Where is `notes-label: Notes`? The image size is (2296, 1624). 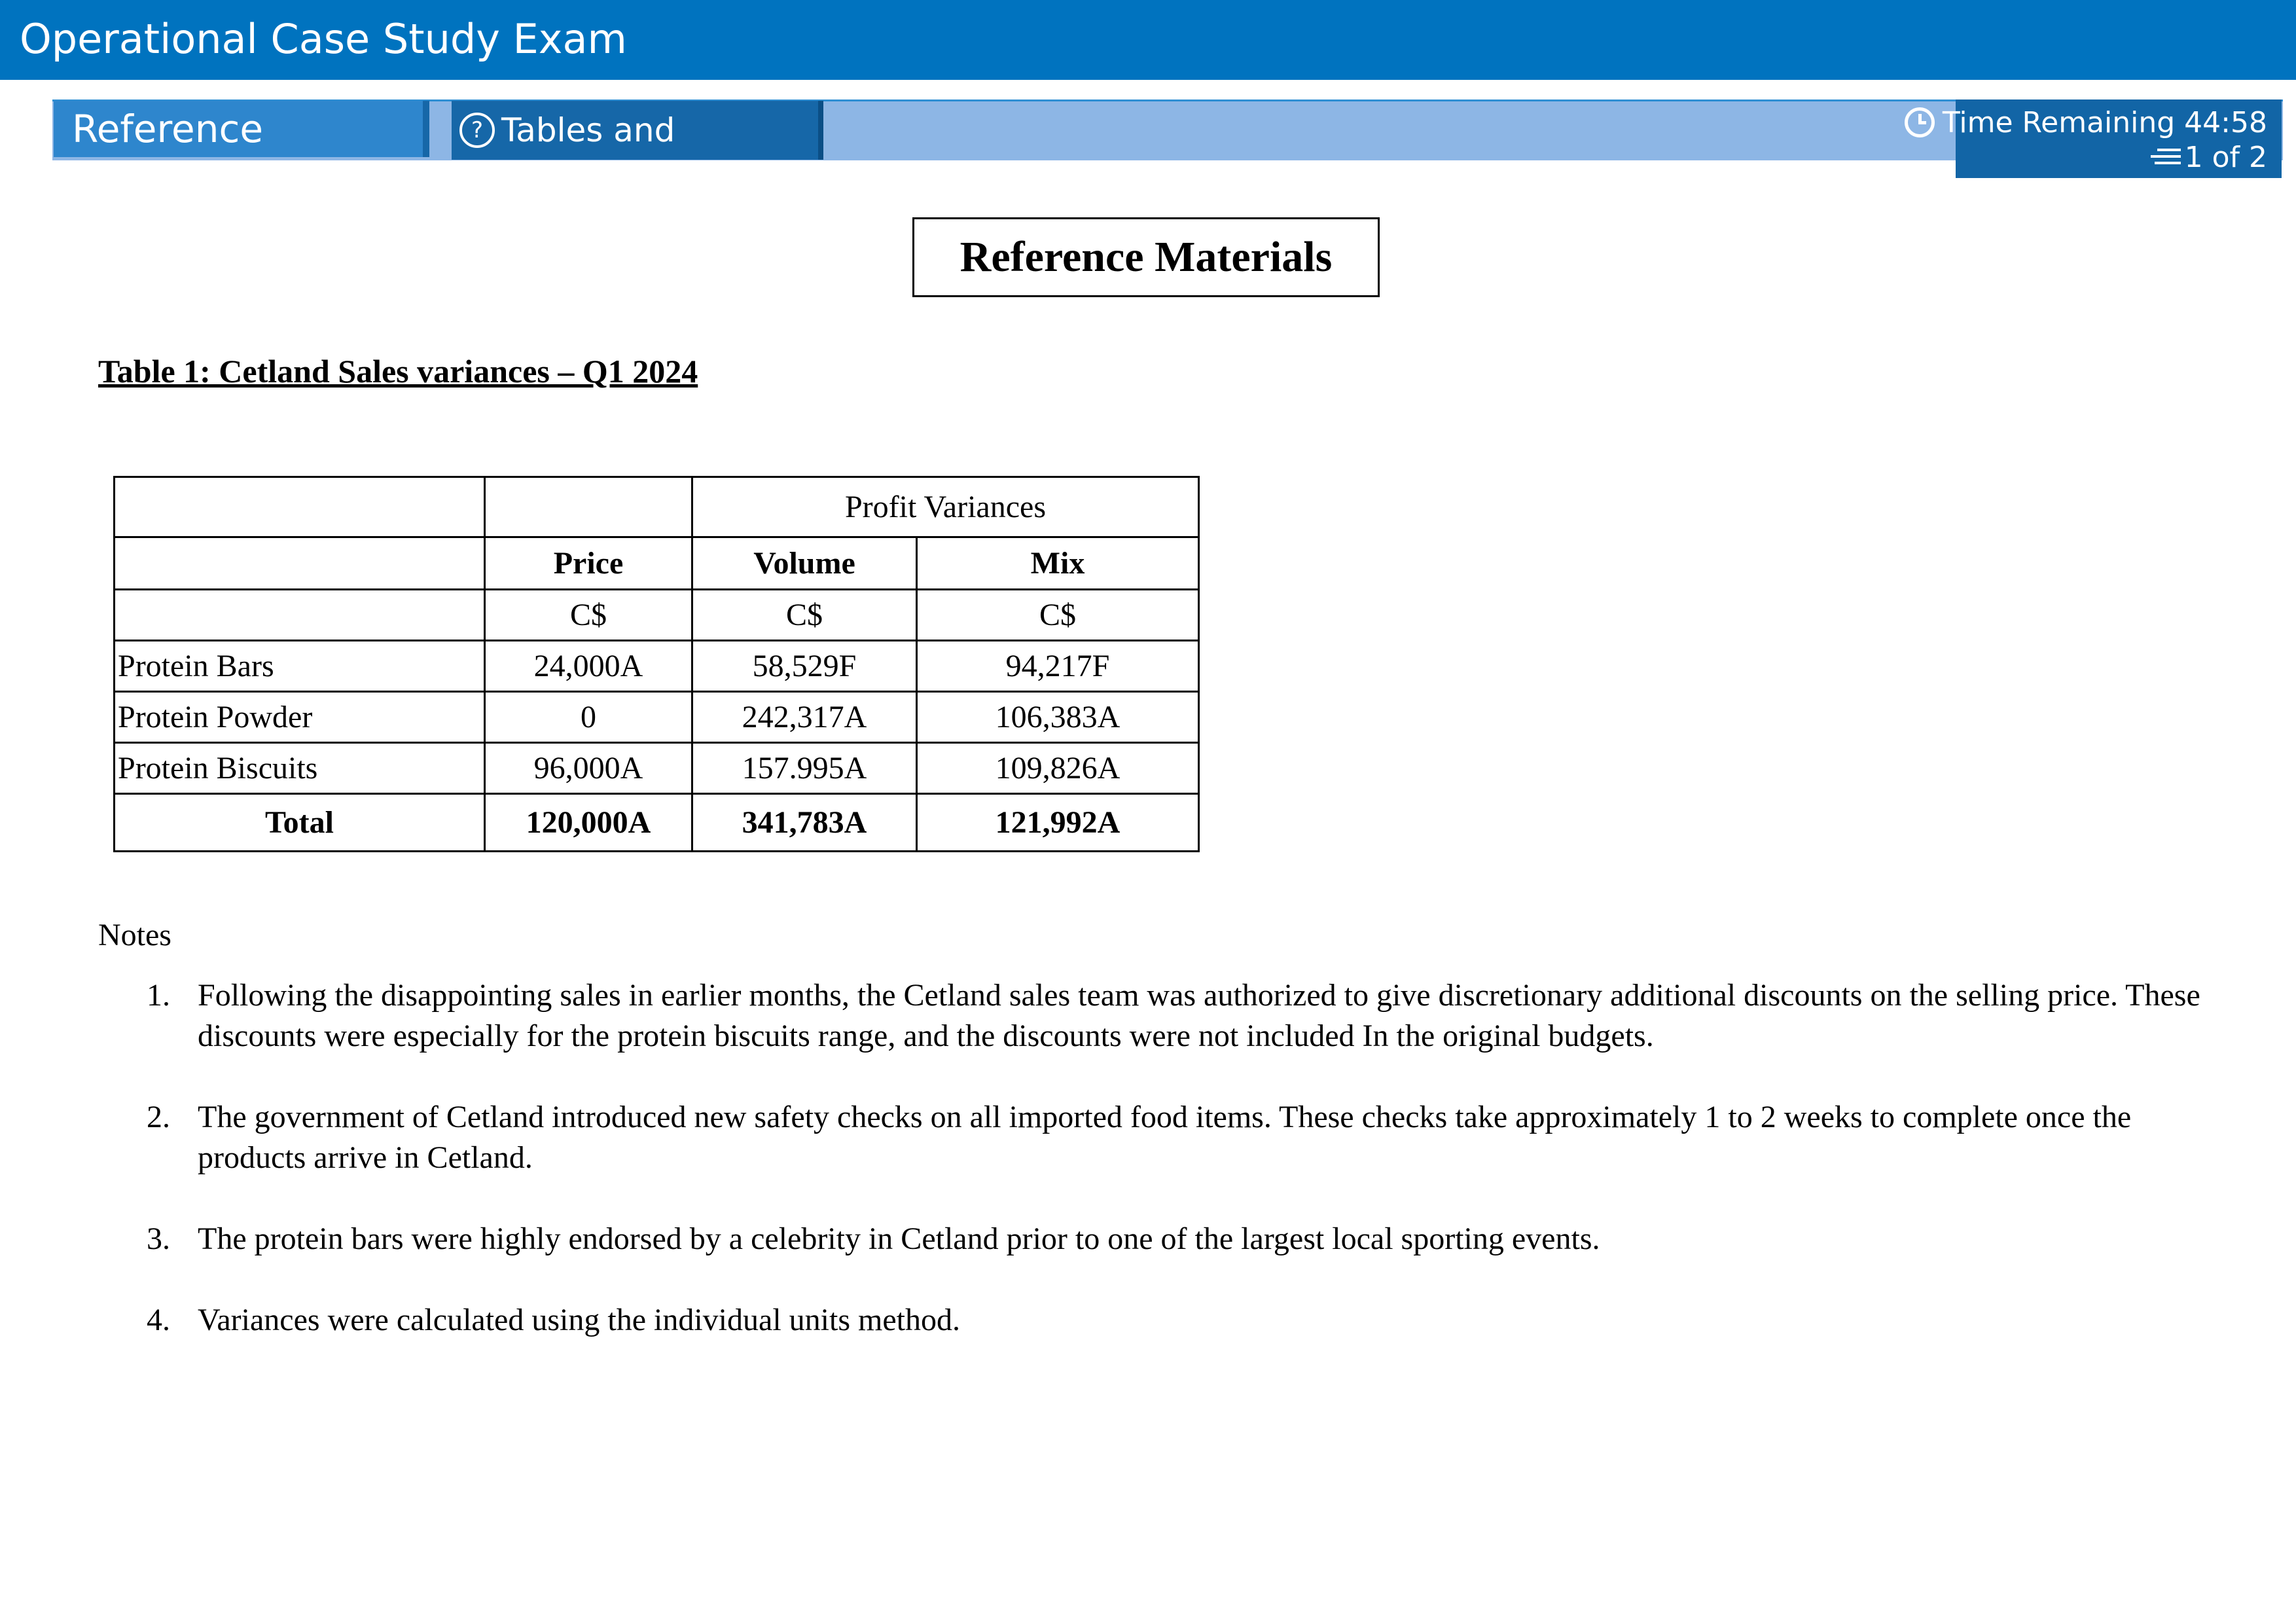 notes-label: Notes is located at coordinates (134, 935).